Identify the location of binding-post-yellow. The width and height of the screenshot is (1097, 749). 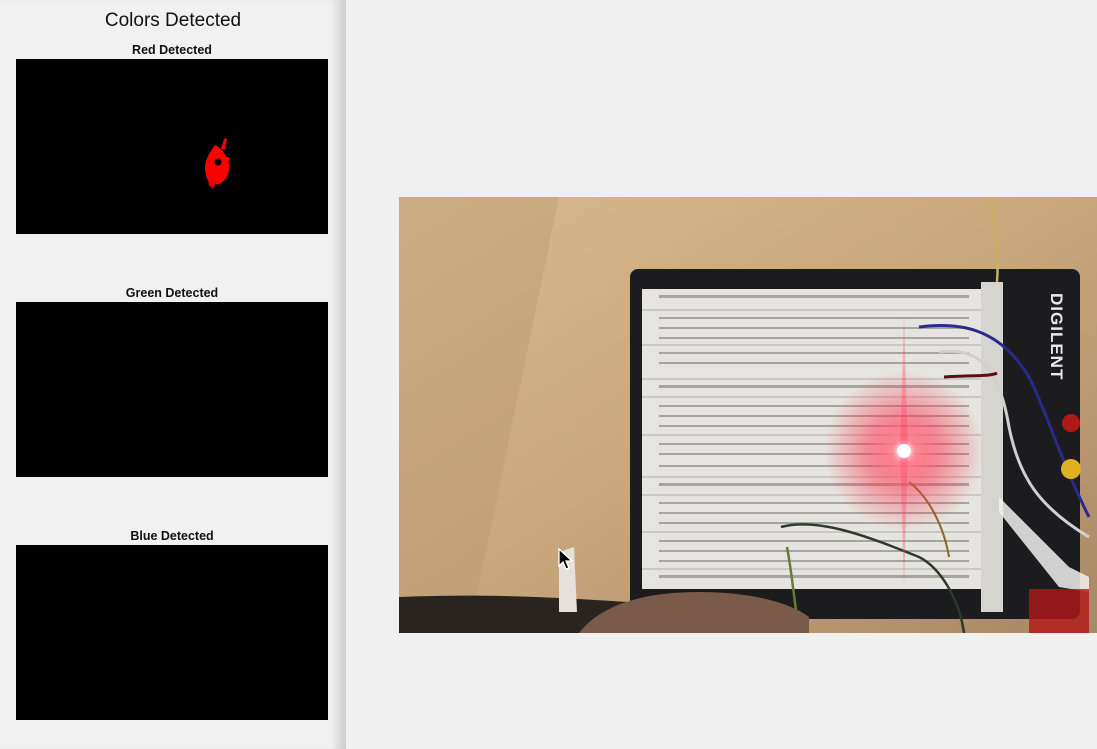
(1071, 469).